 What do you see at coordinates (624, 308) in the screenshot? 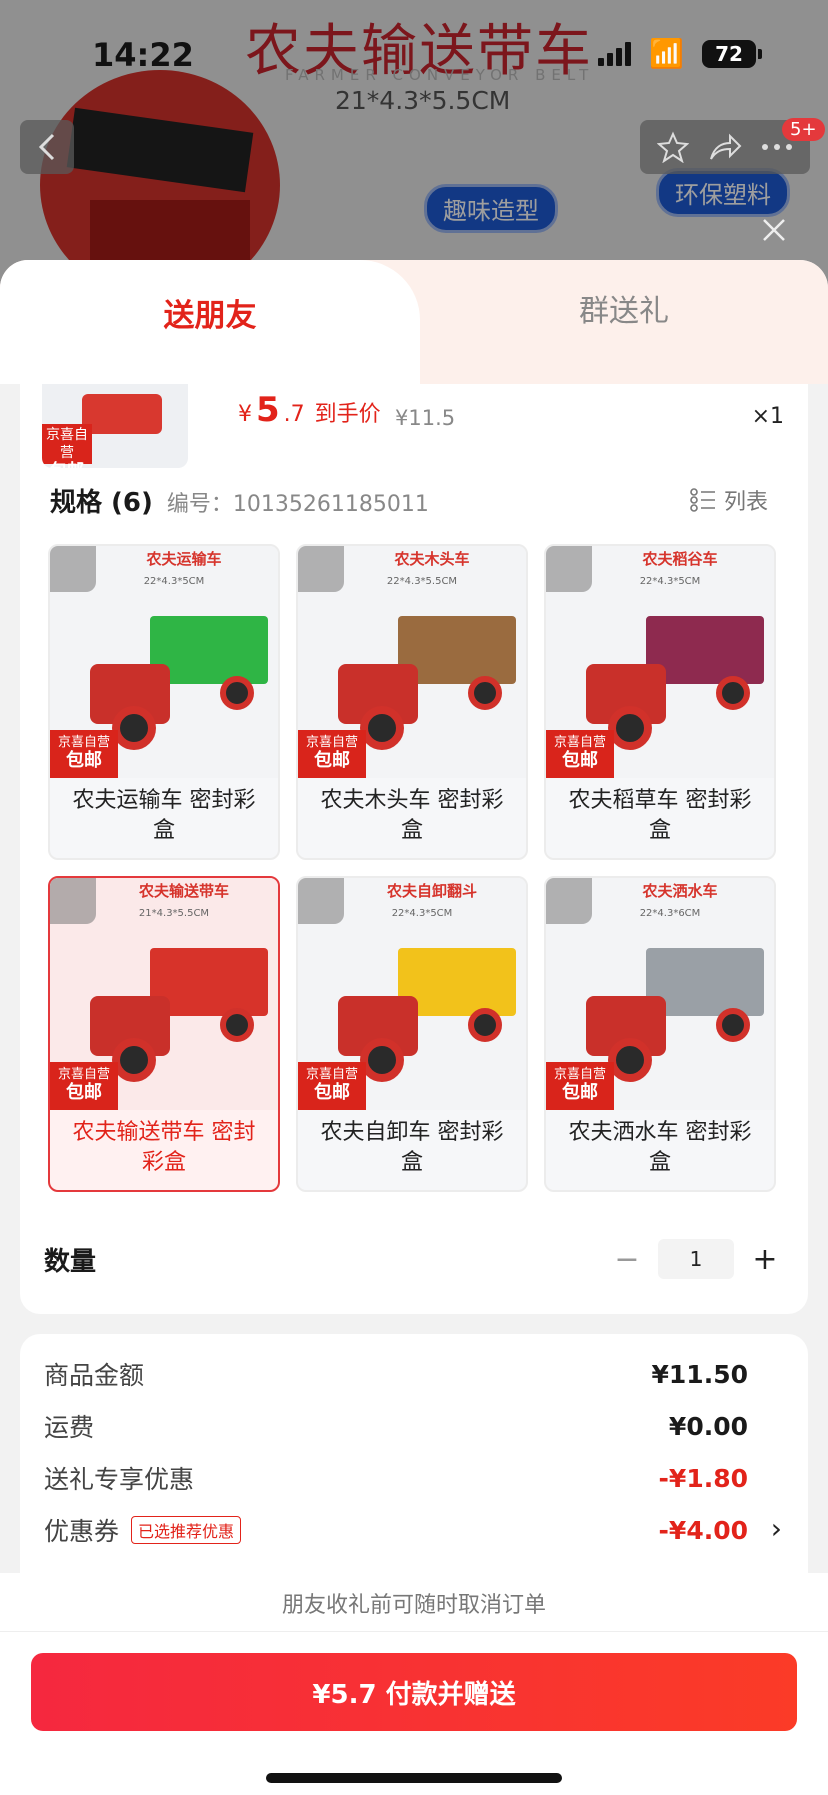
I see `tab-group-gift: 群送礼` at bounding box center [624, 308].